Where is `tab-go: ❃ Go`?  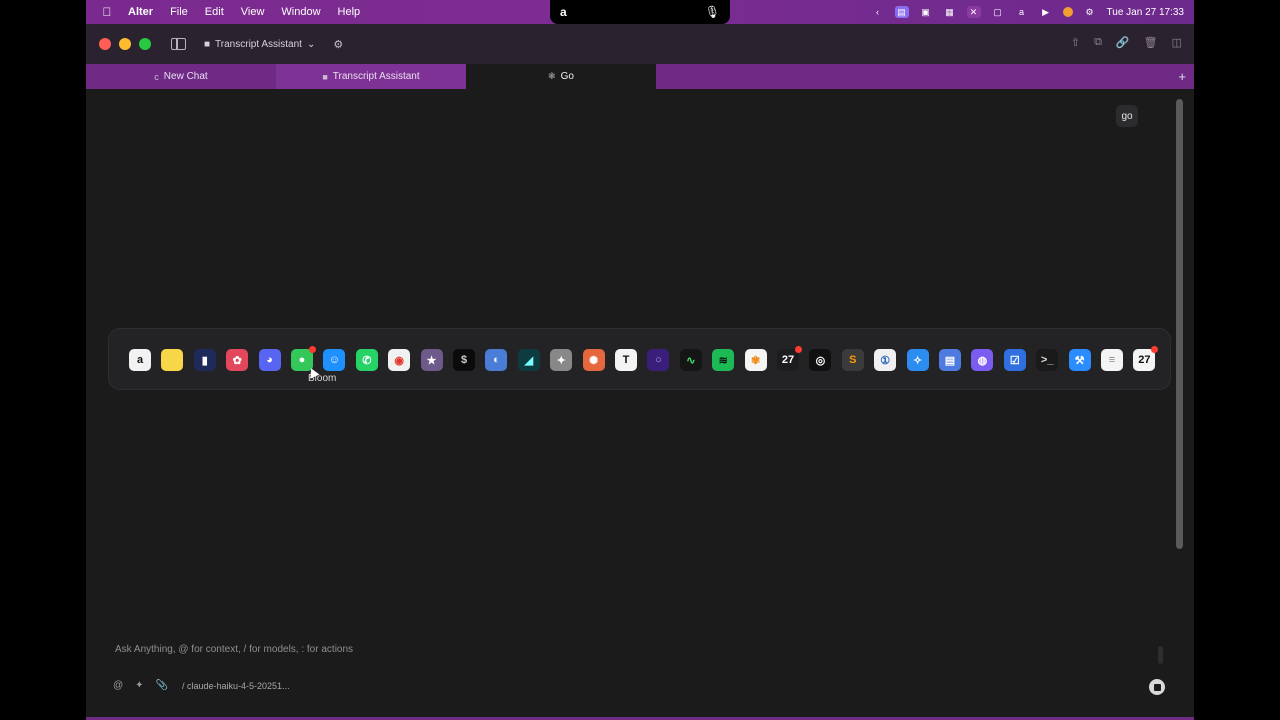 tab-go: ❃ Go is located at coordinates (561, 76).